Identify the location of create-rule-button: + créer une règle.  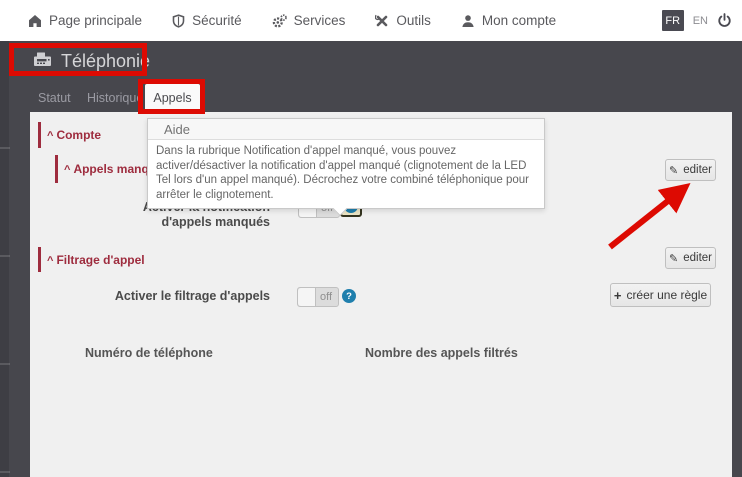
(660, 295).